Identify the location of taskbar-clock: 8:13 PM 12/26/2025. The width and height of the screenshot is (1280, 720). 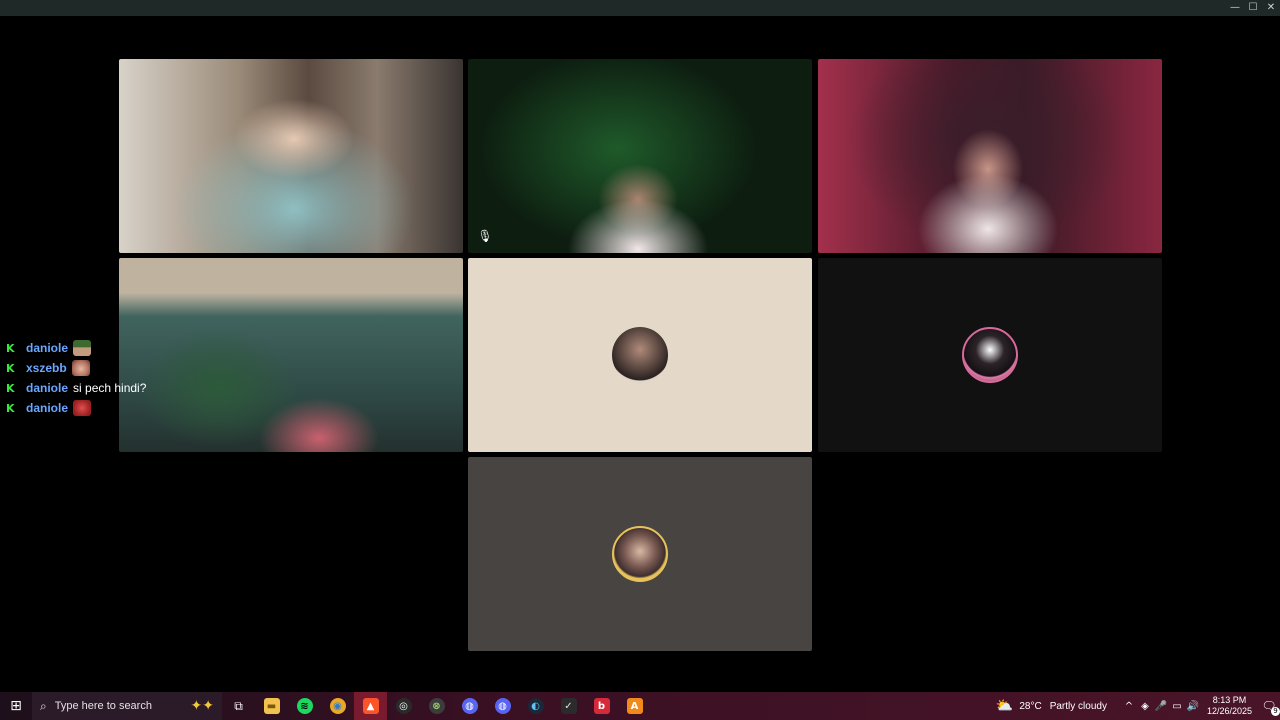
(1229, 706).